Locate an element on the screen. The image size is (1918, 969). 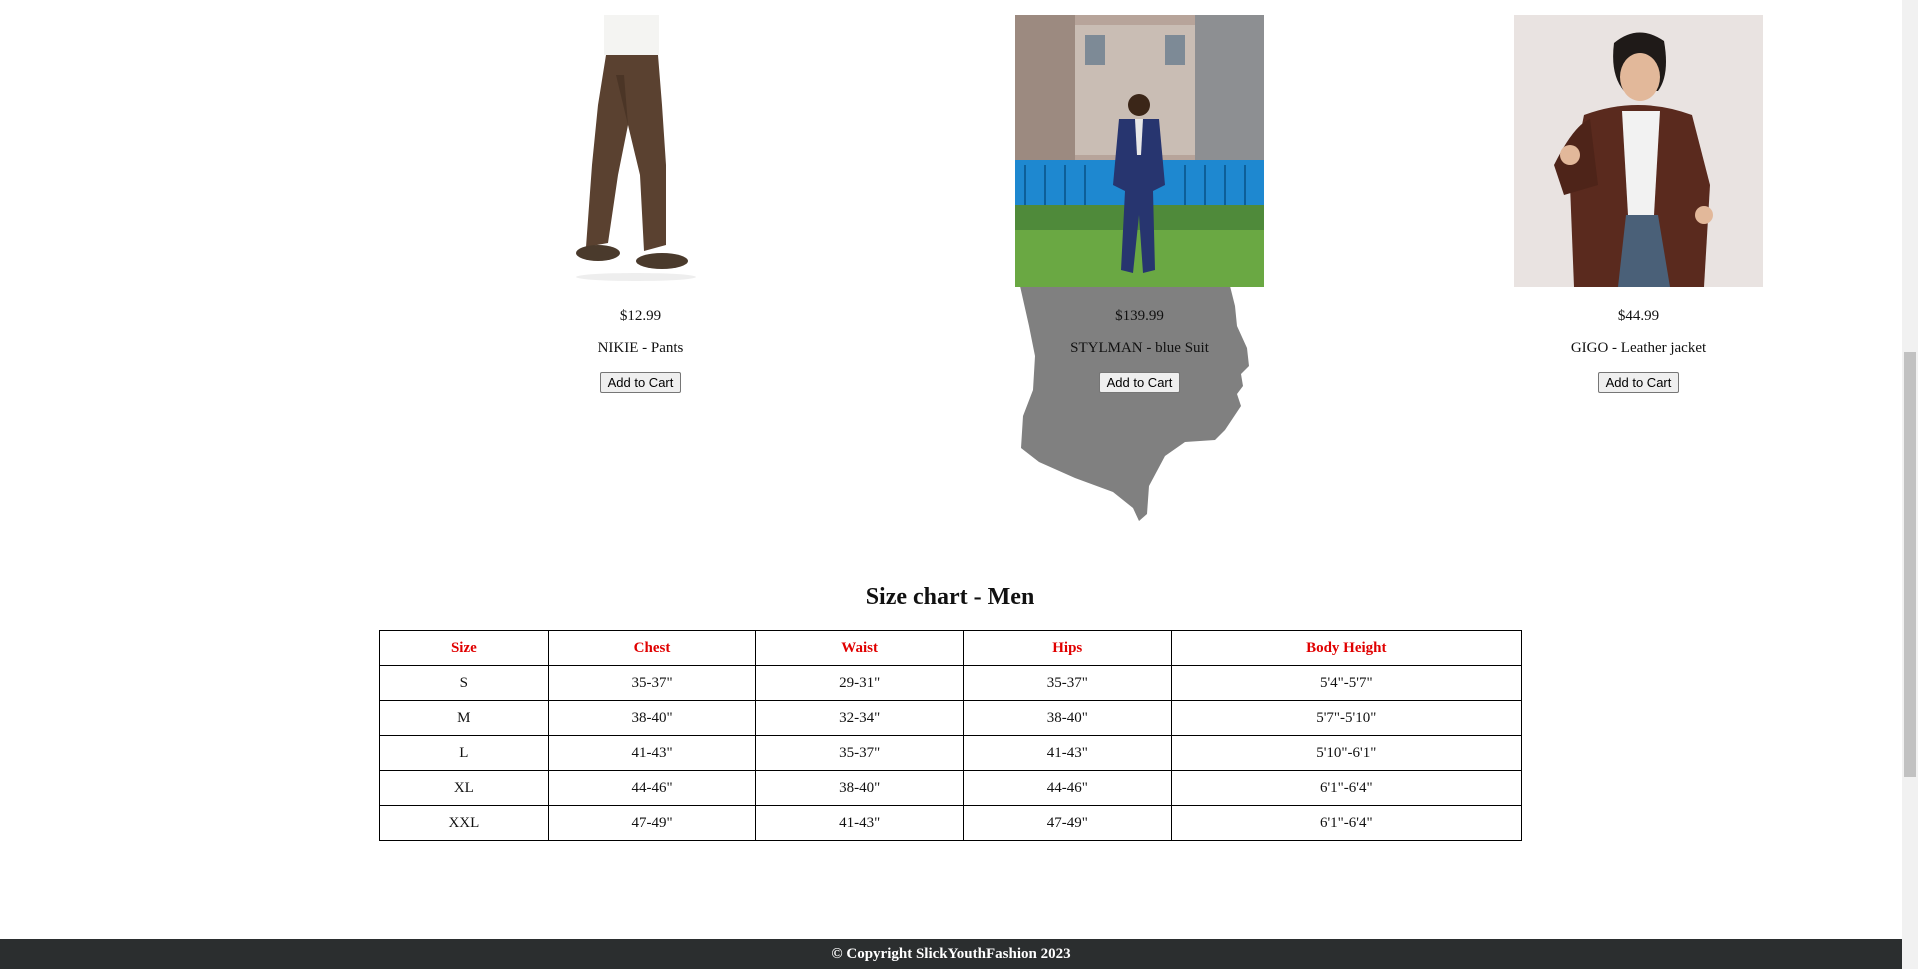
table-header-row: Size Chest Waist Hips Body Height is located at coordinates (951, 648).